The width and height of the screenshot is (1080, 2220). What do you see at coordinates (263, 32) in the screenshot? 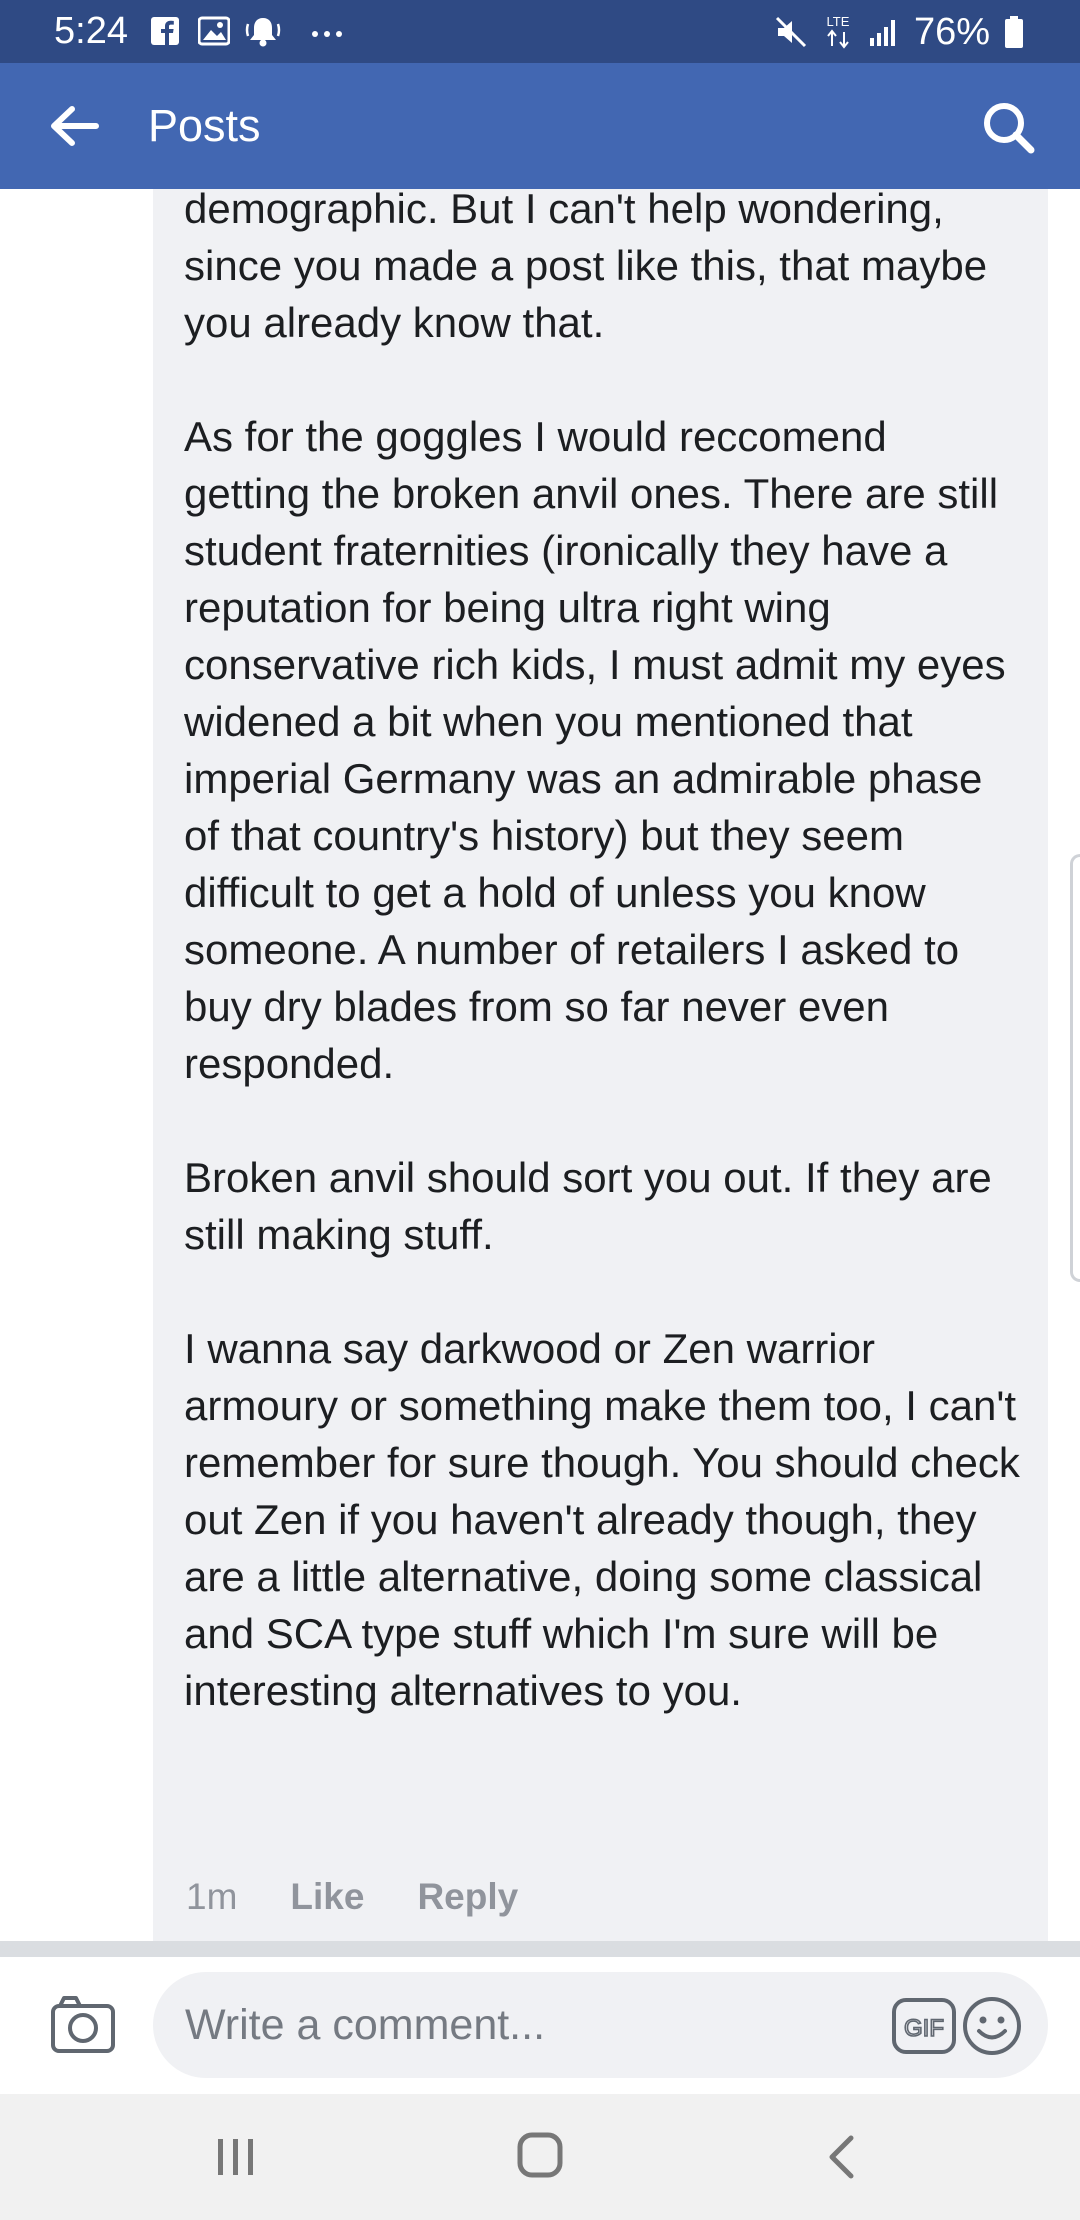
I see `bell-notification-icon` at bounding box center [263, 32].